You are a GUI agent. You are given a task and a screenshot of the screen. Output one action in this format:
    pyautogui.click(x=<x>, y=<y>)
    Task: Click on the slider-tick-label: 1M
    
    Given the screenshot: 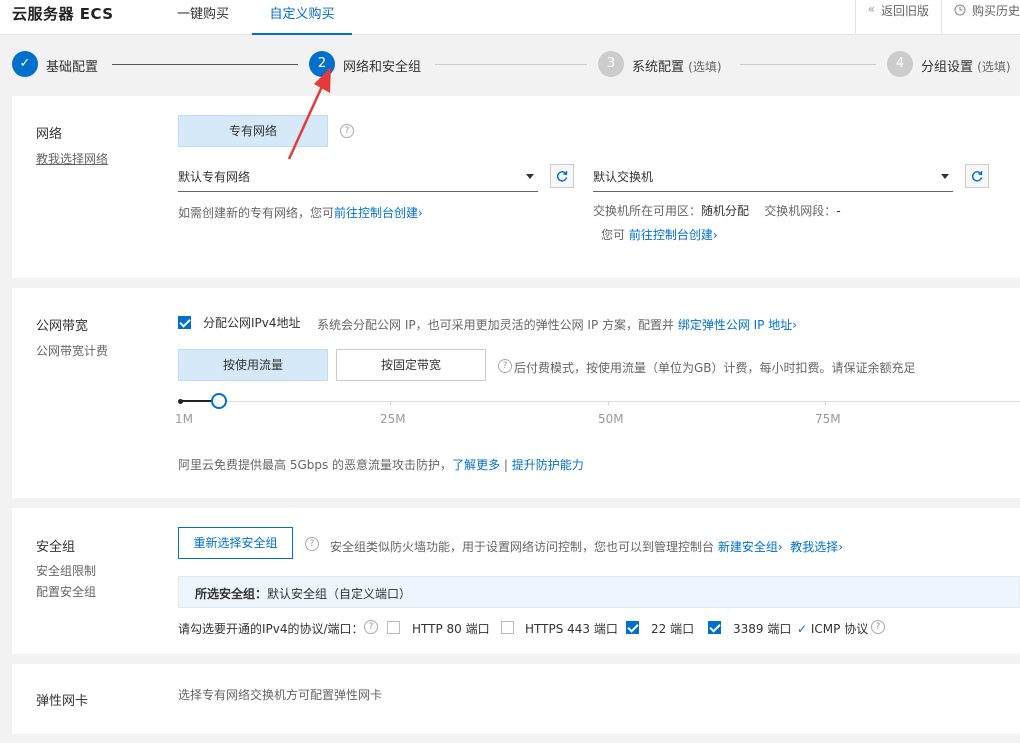 What is the action you would take?
    pyautogui.click(x=184, y=419)
    